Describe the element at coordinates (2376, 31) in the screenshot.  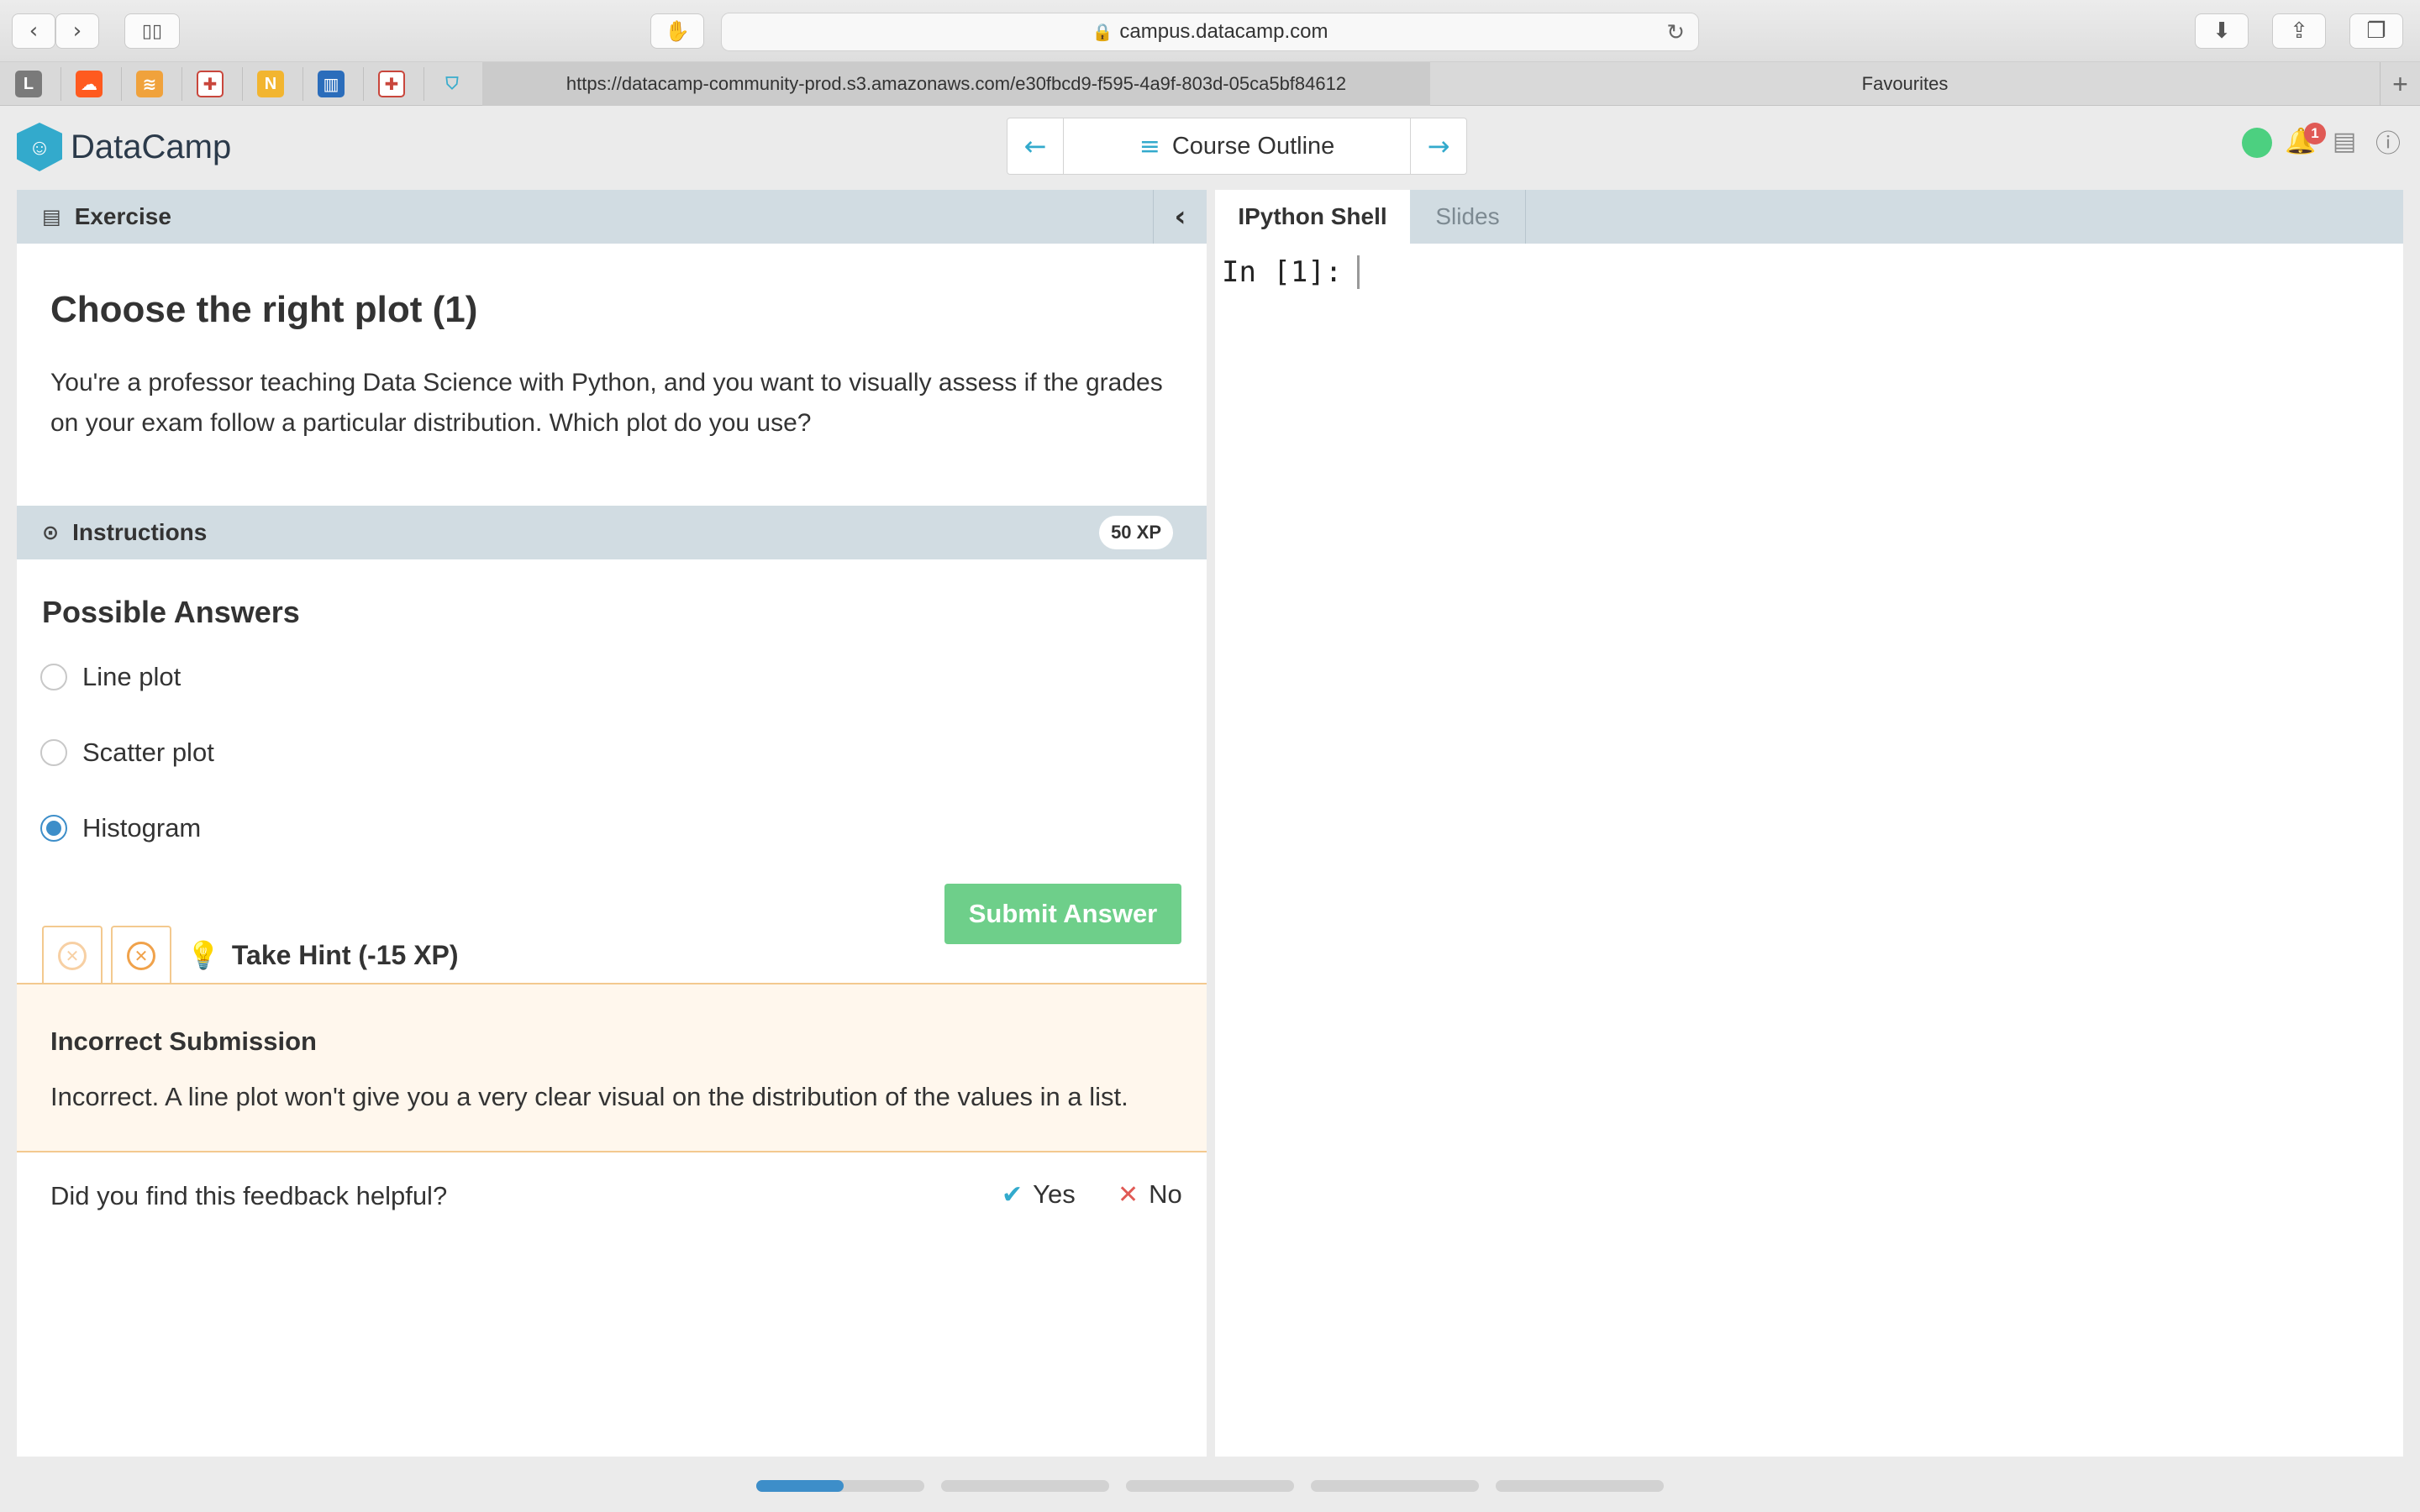
I see `tabs-overview-icon: ❐` at that location.